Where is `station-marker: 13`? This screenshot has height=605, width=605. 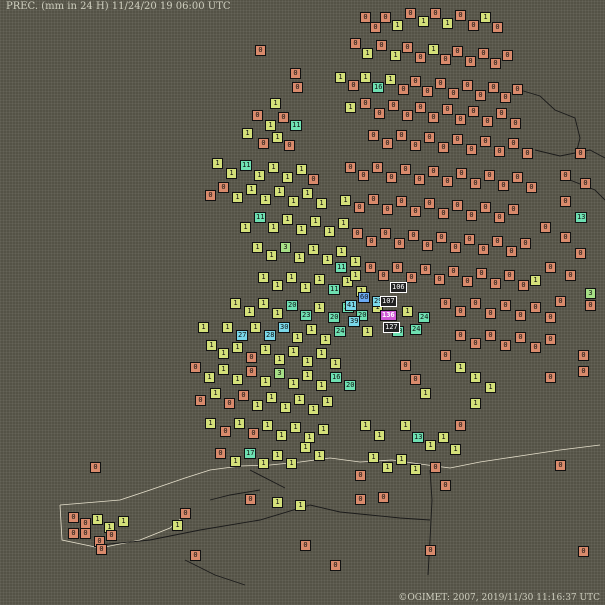
station-marker: 13 is located at coordinates (581, 217).